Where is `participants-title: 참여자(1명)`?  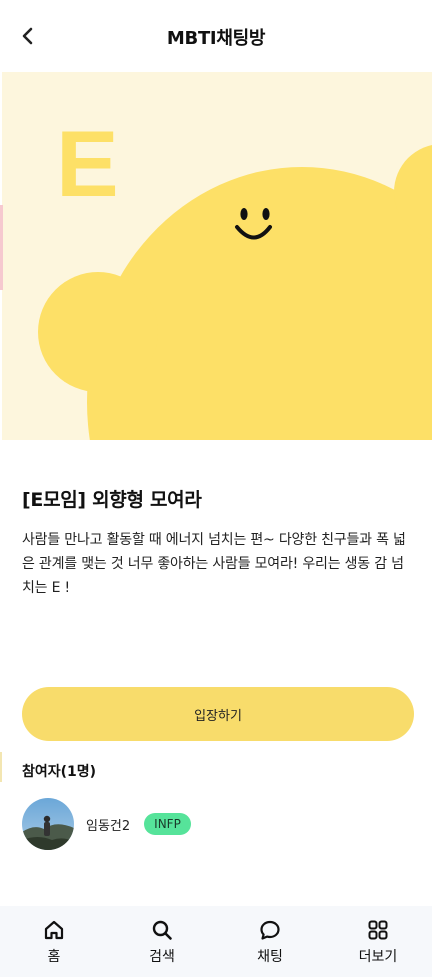 participants-title: 참여자(1명) is located at coordinates (59, 772).